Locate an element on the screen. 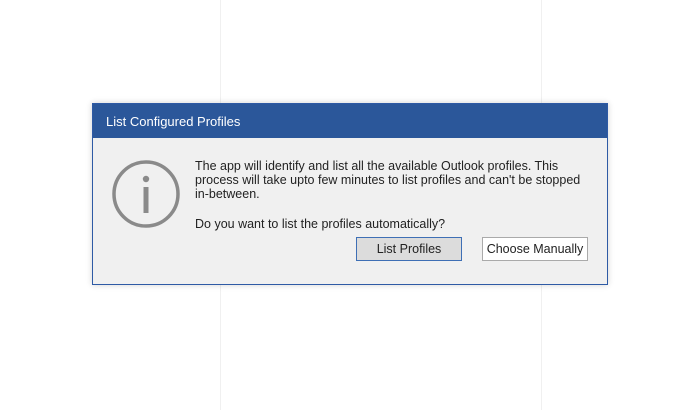  dialog-title: List Configured Profiles is located at coordinates (350, 121).